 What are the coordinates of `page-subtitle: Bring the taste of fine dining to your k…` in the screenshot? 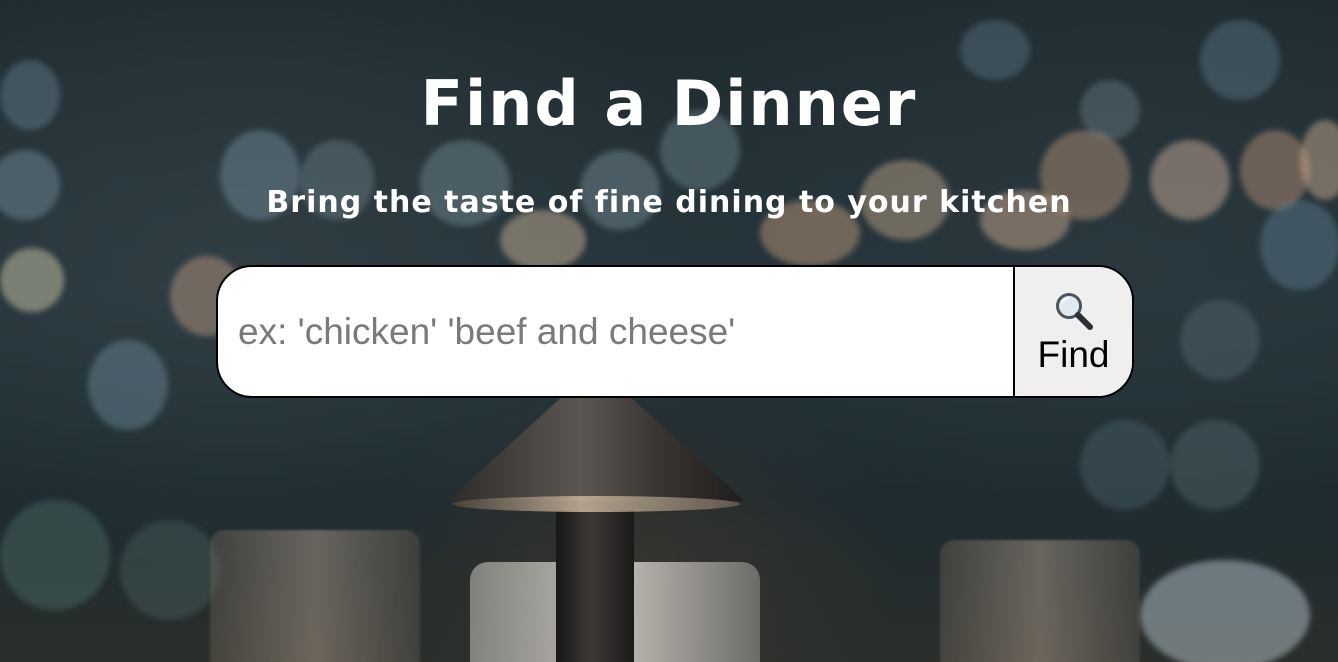 It's located at (669, 202).